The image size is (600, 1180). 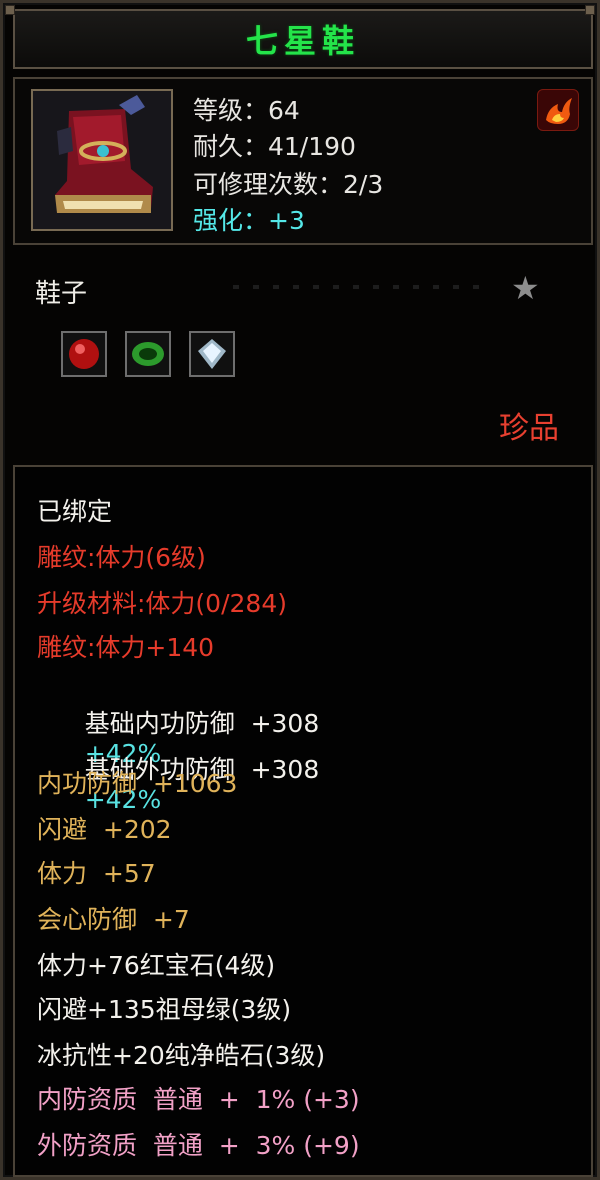 What do you see at coordinates (249, 220) in the screenshot?
I see `item-enhance: 强化：+3` at bounding box center [249, 220].